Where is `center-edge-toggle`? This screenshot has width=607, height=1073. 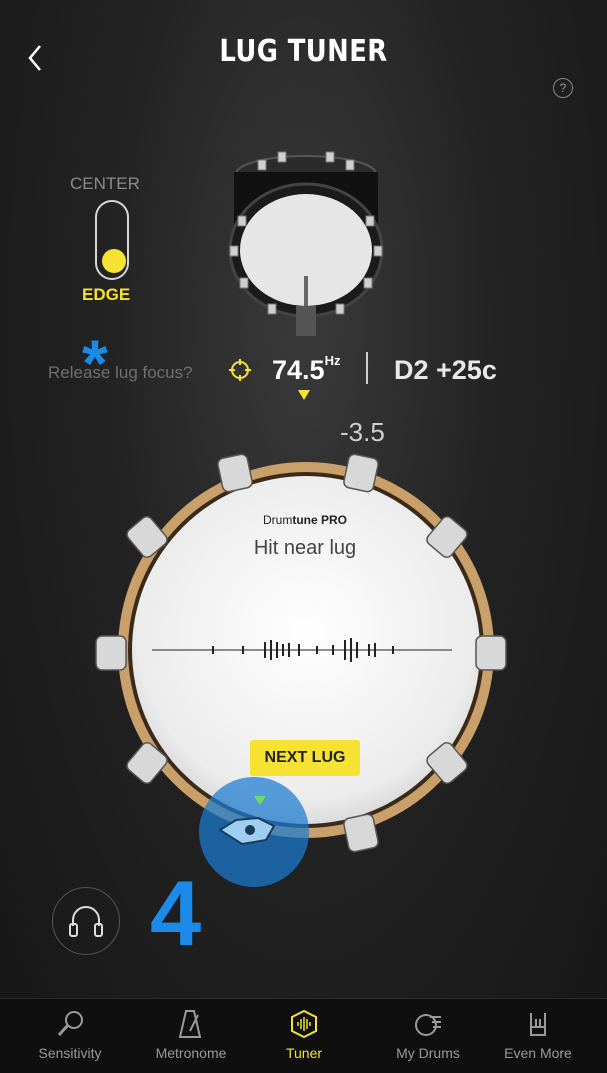
center-edge-toggle is located at coordinates (112, 240).